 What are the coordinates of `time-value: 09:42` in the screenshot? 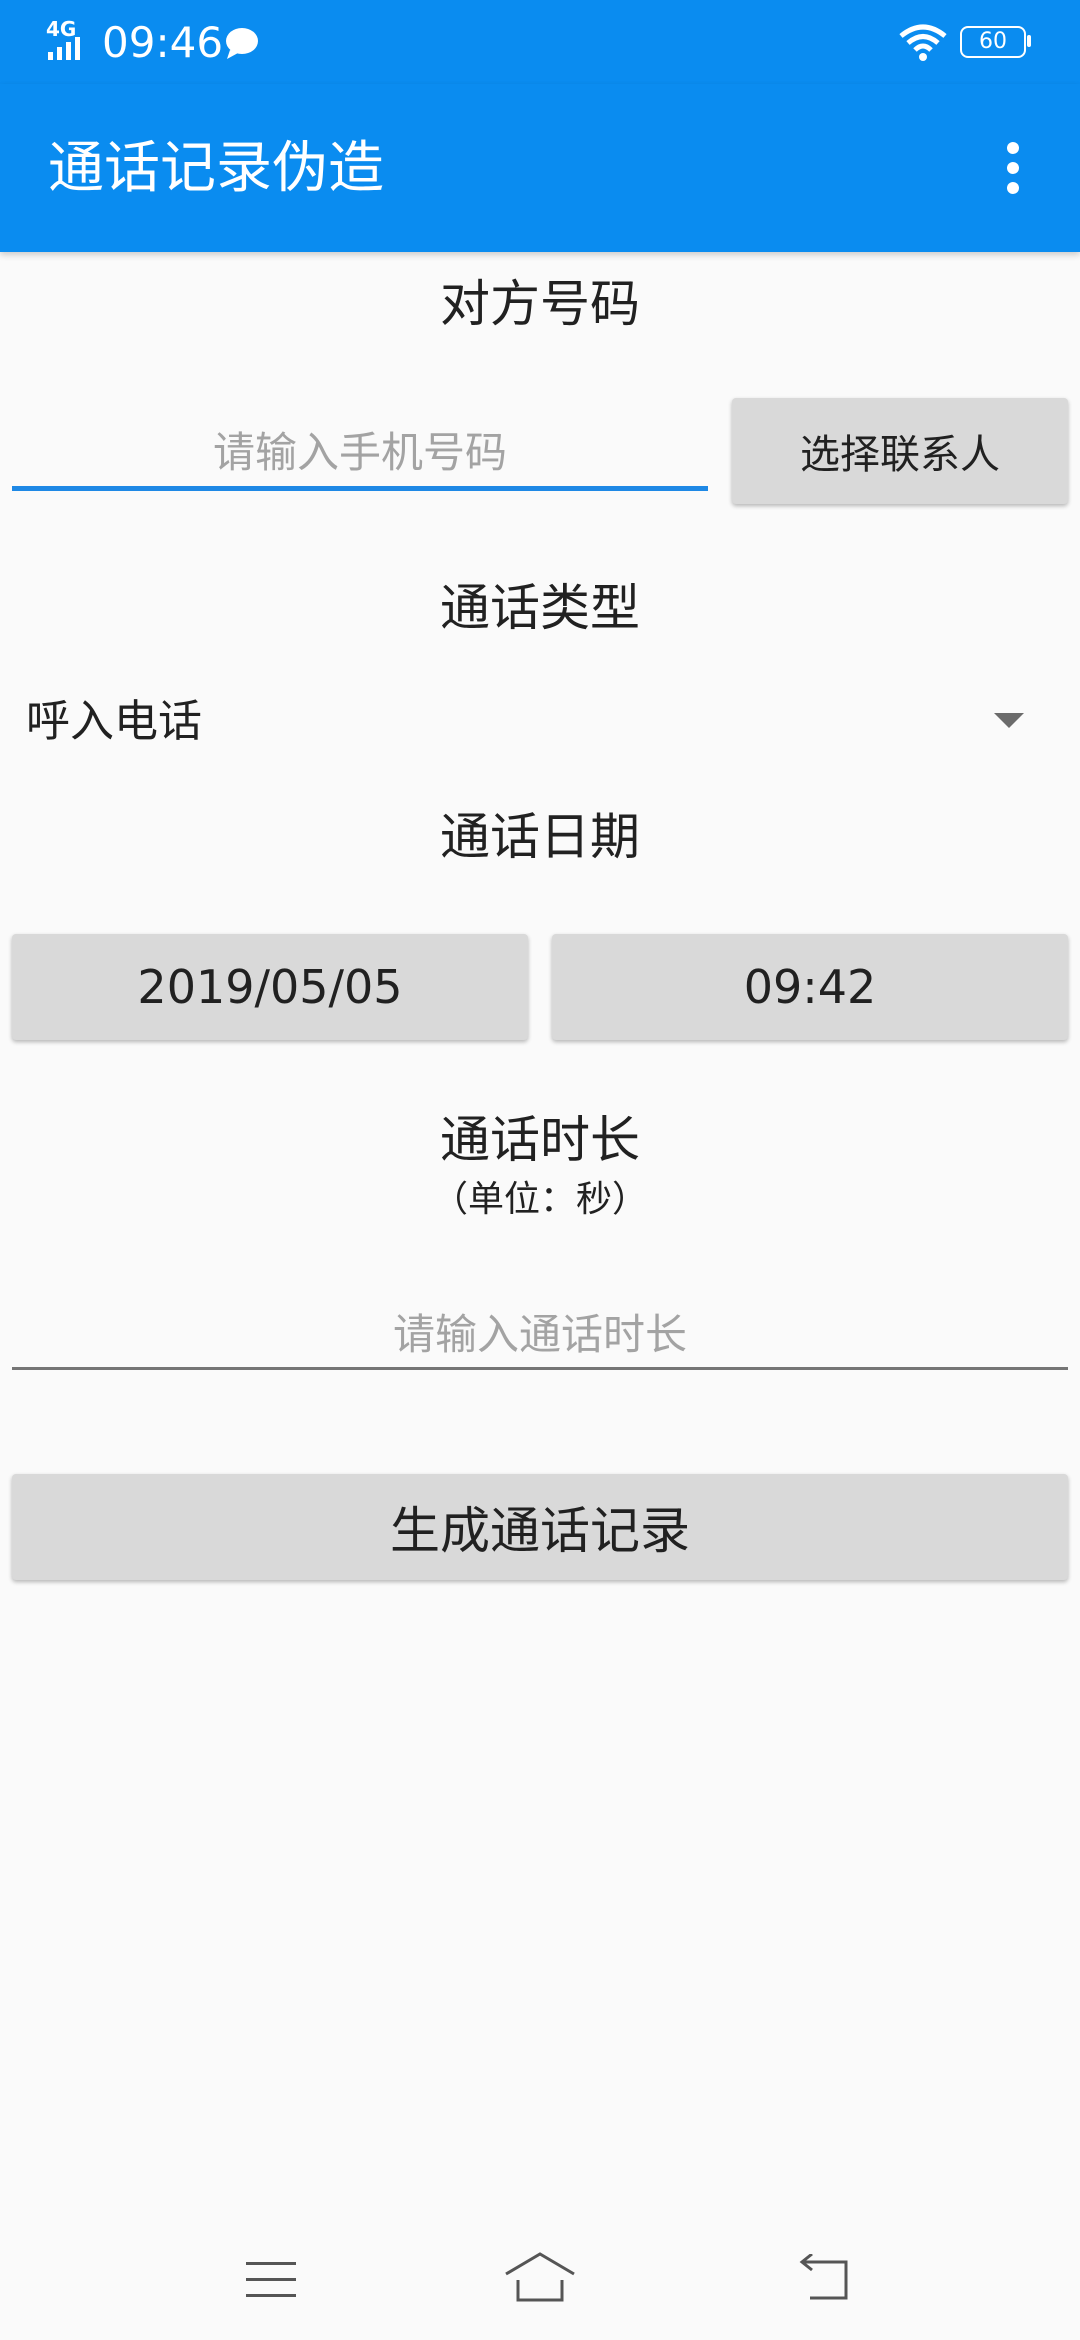 It's located at (810, 987).